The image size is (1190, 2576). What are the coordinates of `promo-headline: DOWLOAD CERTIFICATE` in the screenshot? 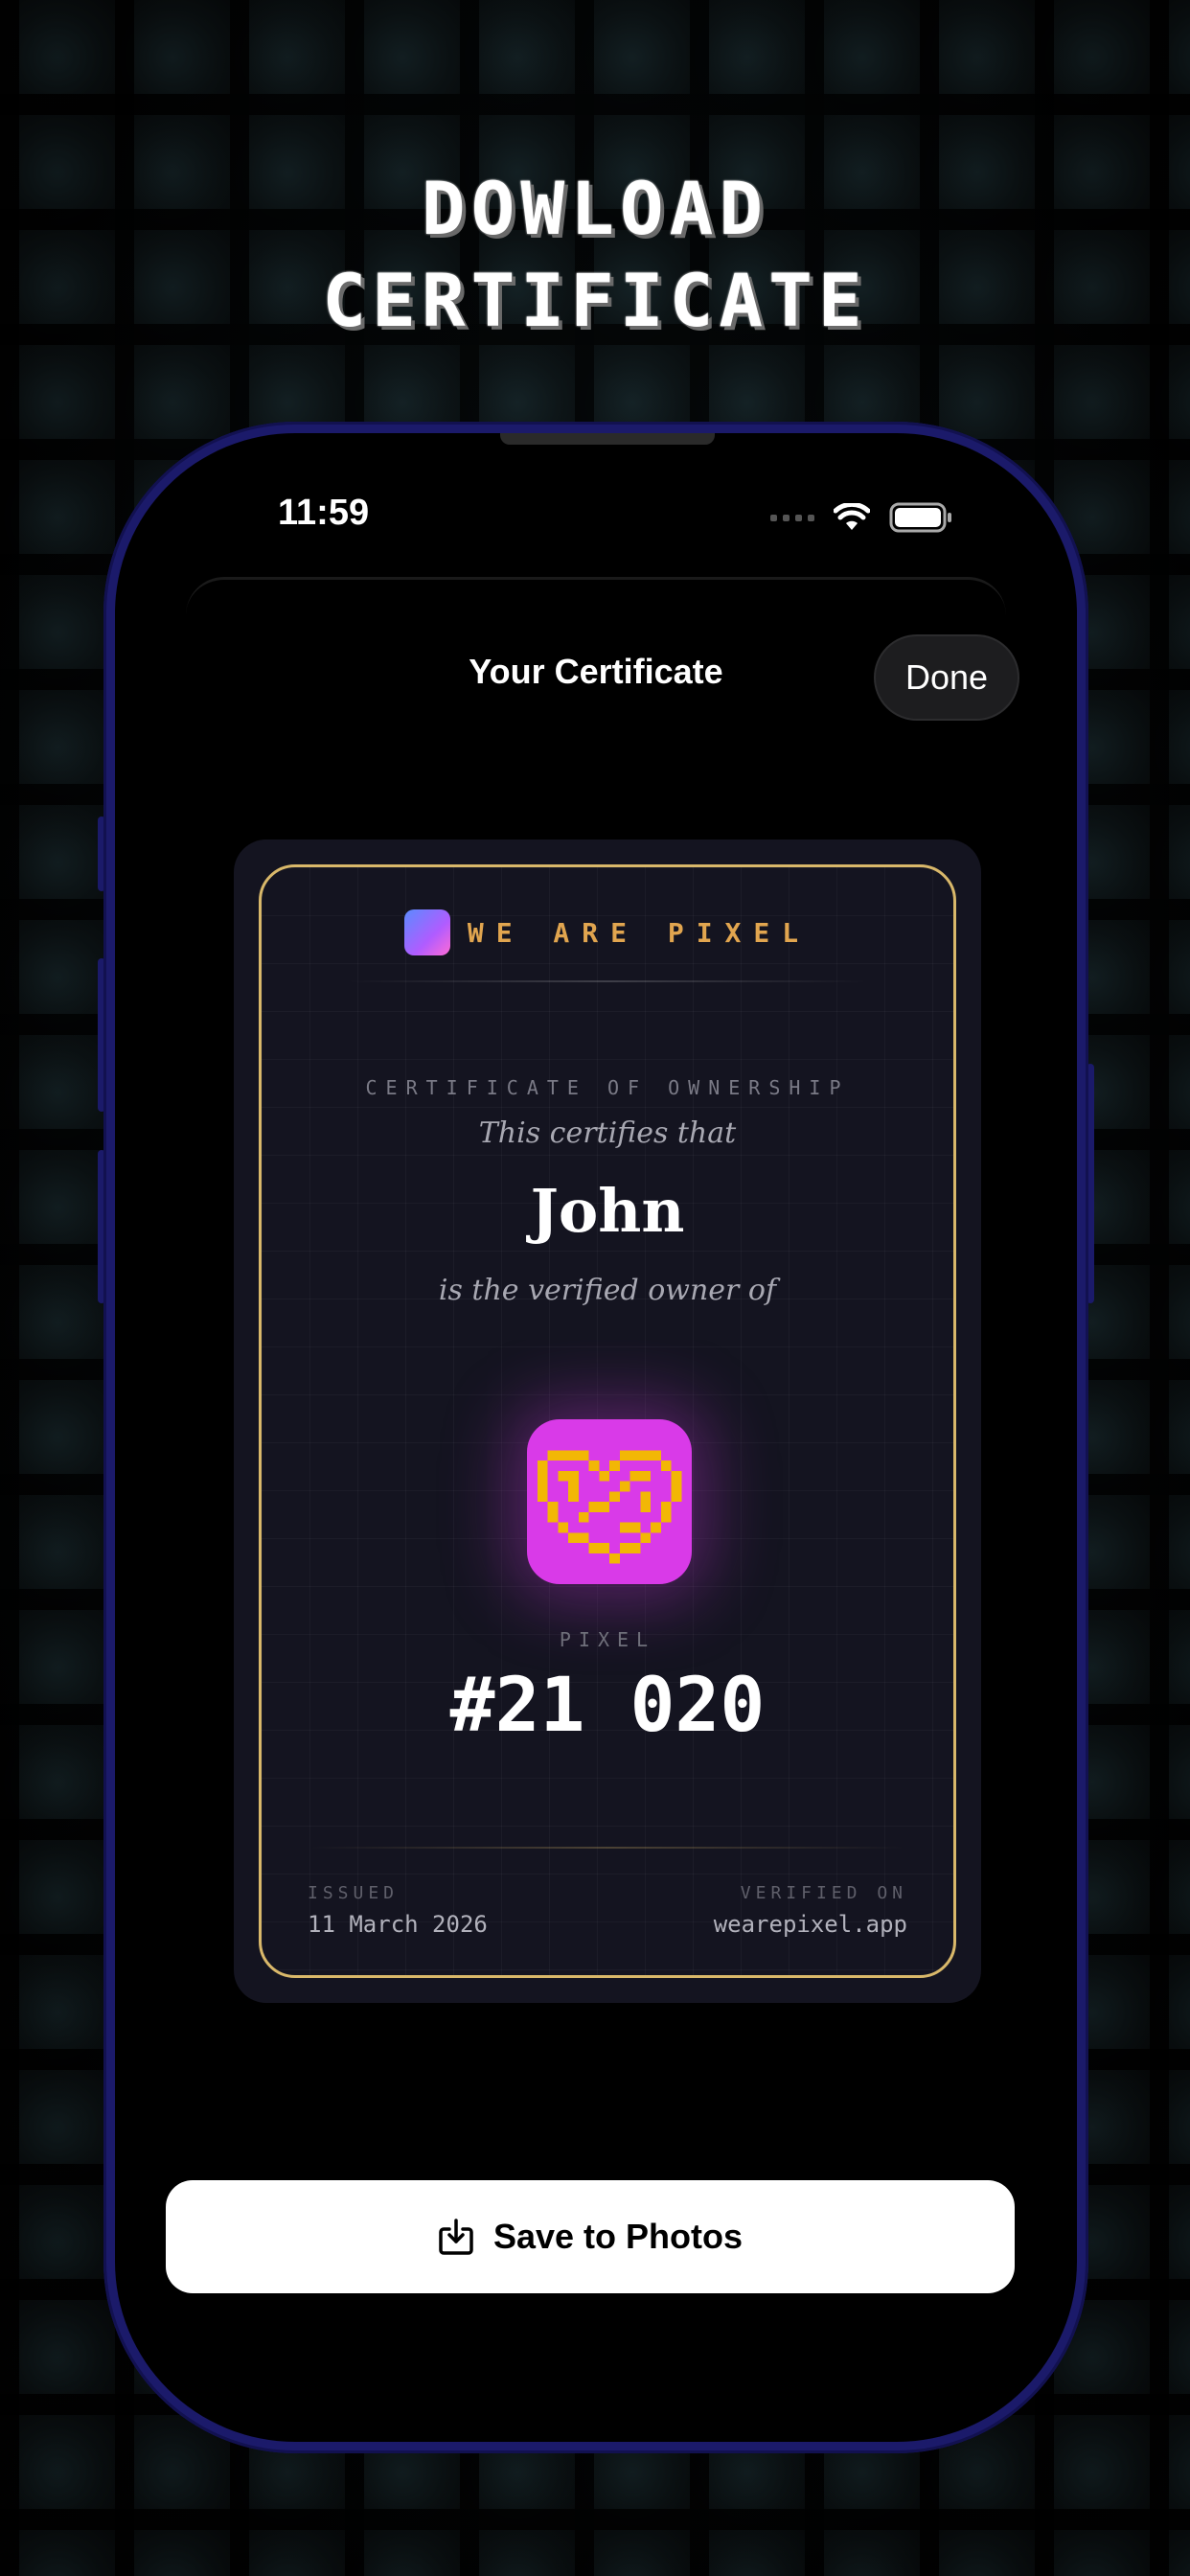 It's located at (595, 255).